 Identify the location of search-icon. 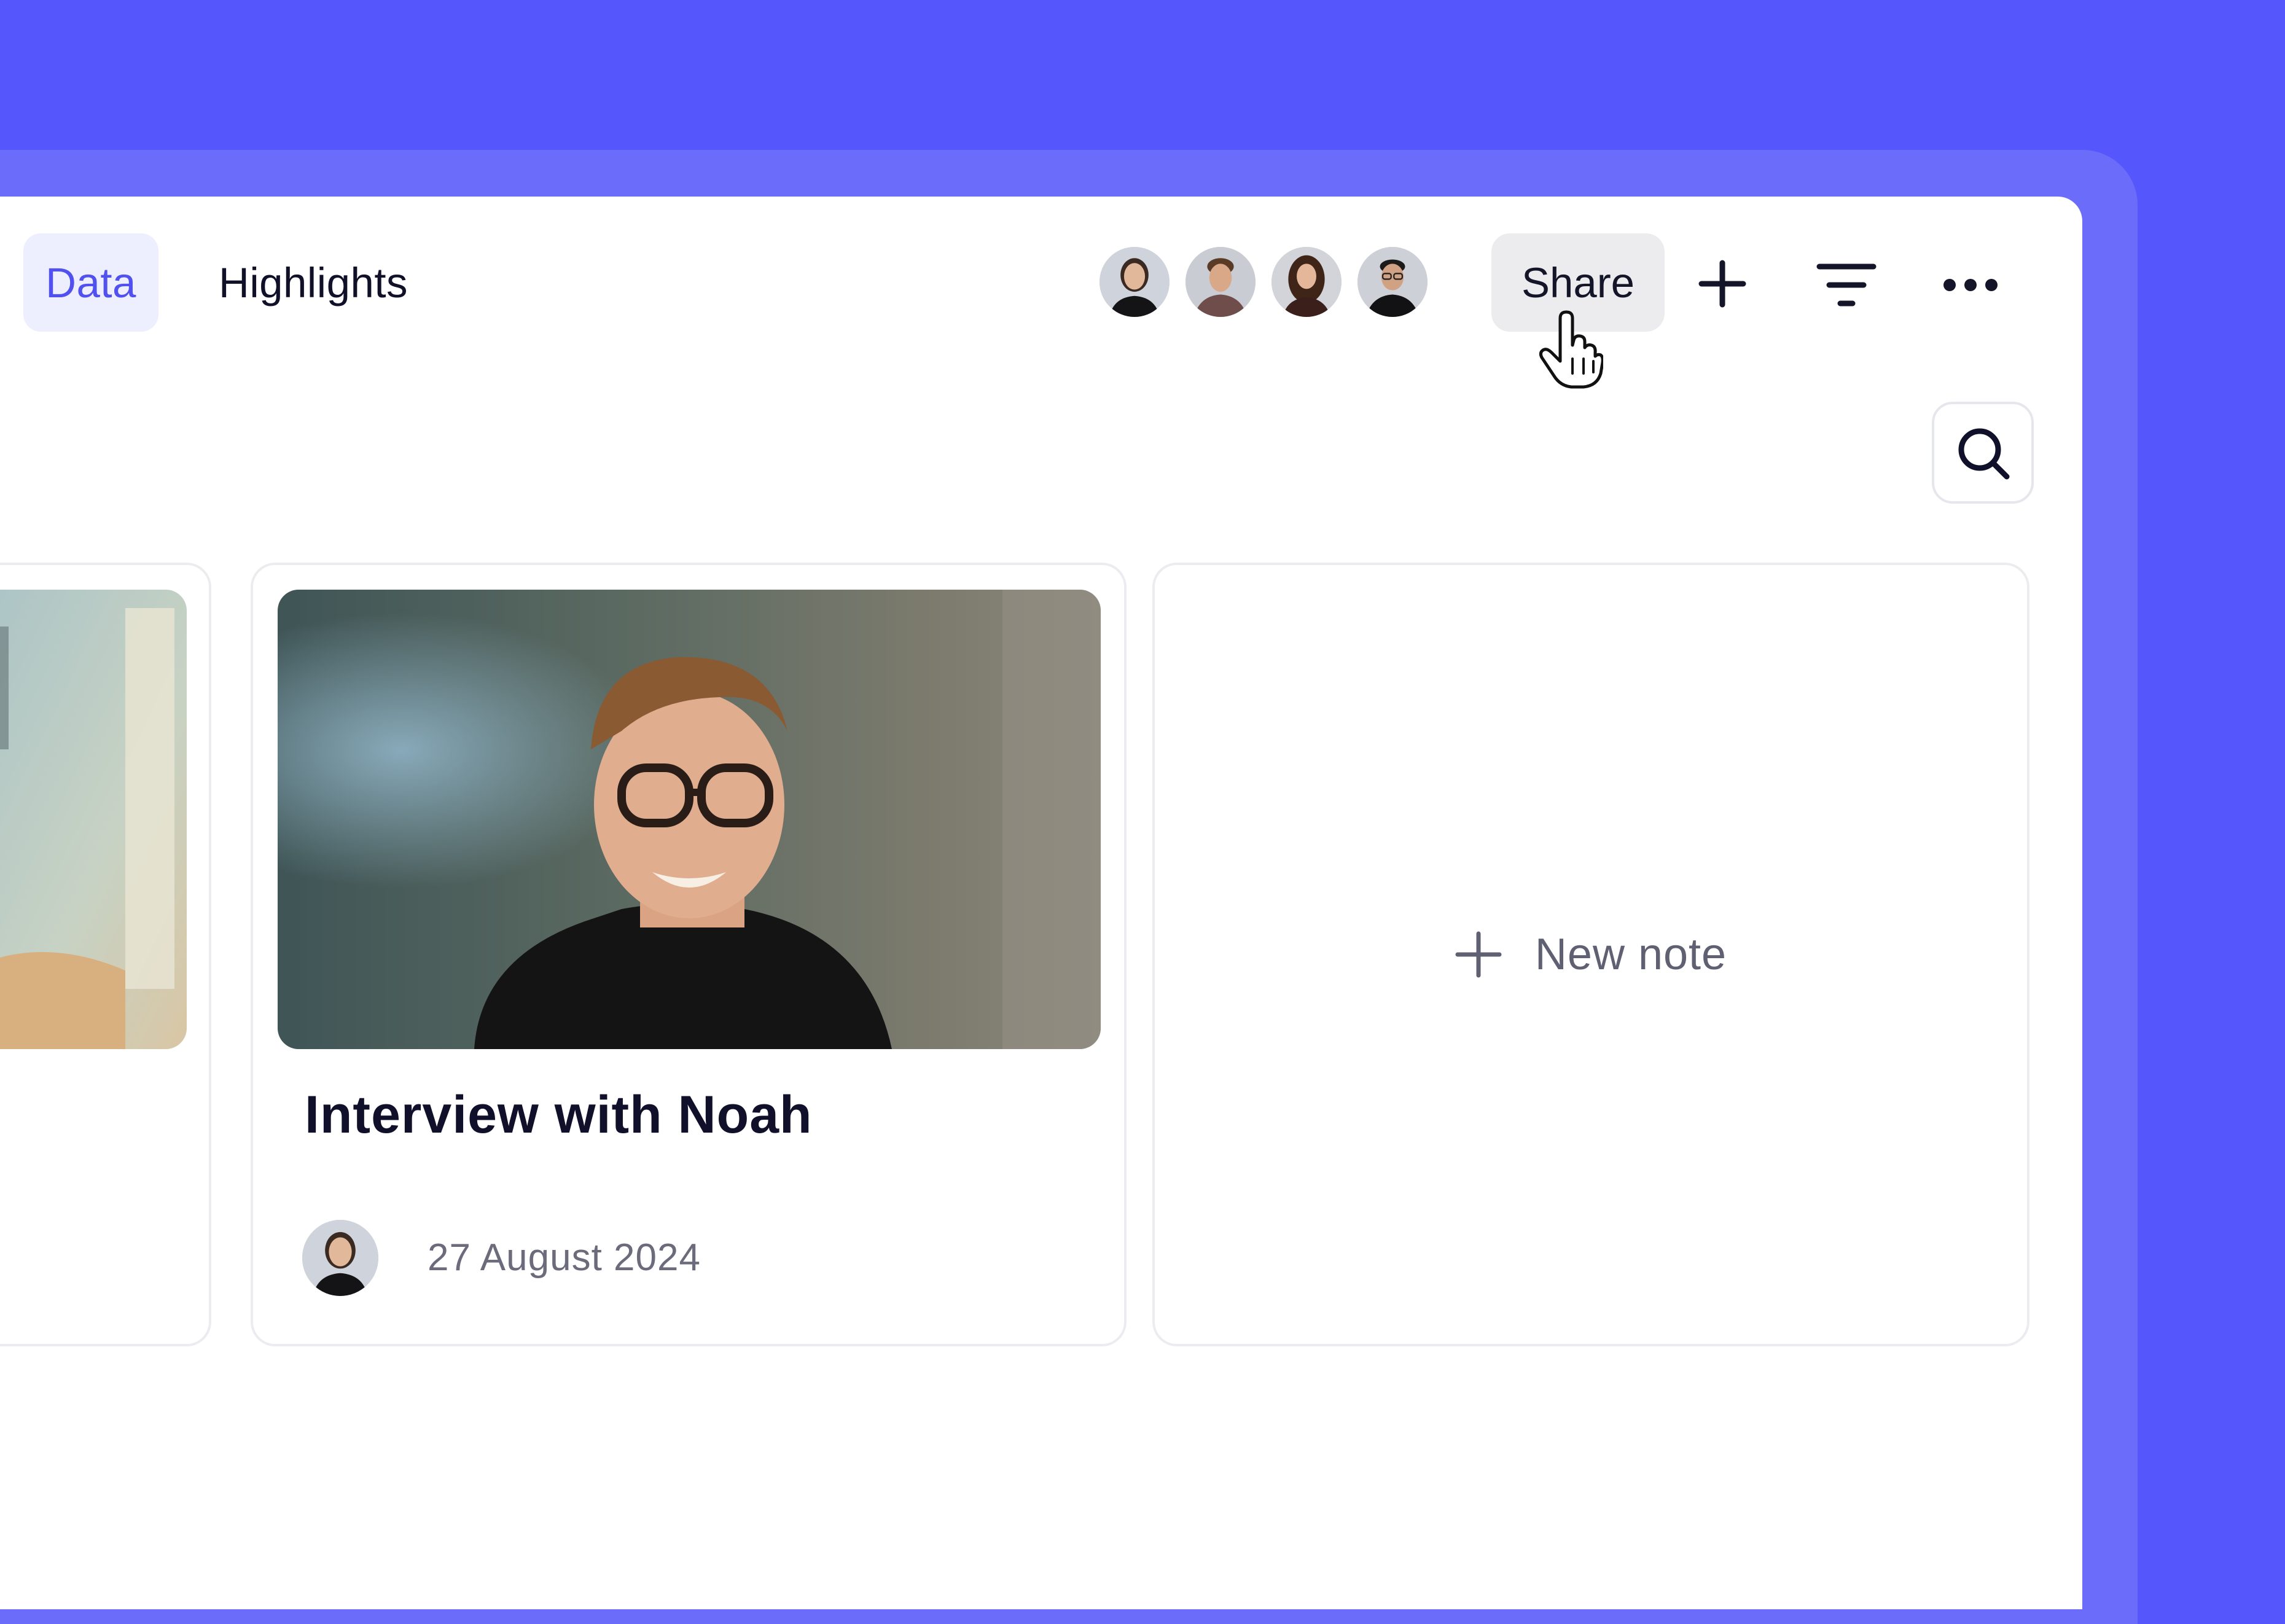
(1984, 454).